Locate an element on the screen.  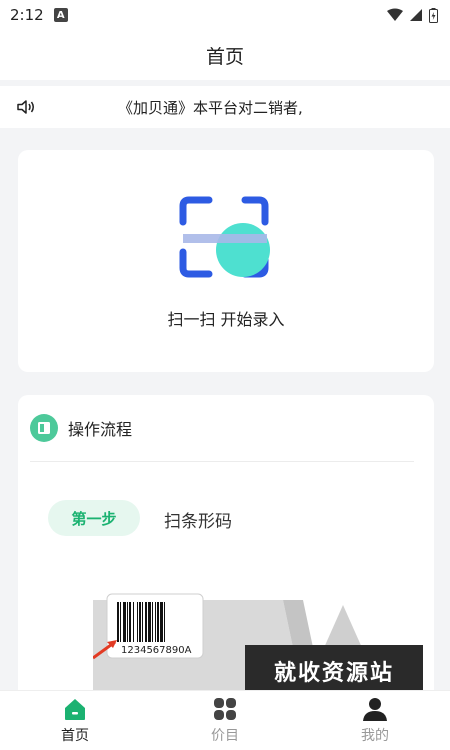
nav-item-prices: 价目 is located at coordinates (225, 720).